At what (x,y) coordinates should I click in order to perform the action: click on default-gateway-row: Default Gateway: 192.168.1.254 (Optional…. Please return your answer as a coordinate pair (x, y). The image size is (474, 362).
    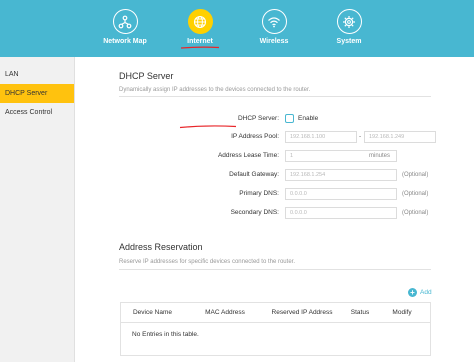
    Looking at the image, I should click on (279, 175).